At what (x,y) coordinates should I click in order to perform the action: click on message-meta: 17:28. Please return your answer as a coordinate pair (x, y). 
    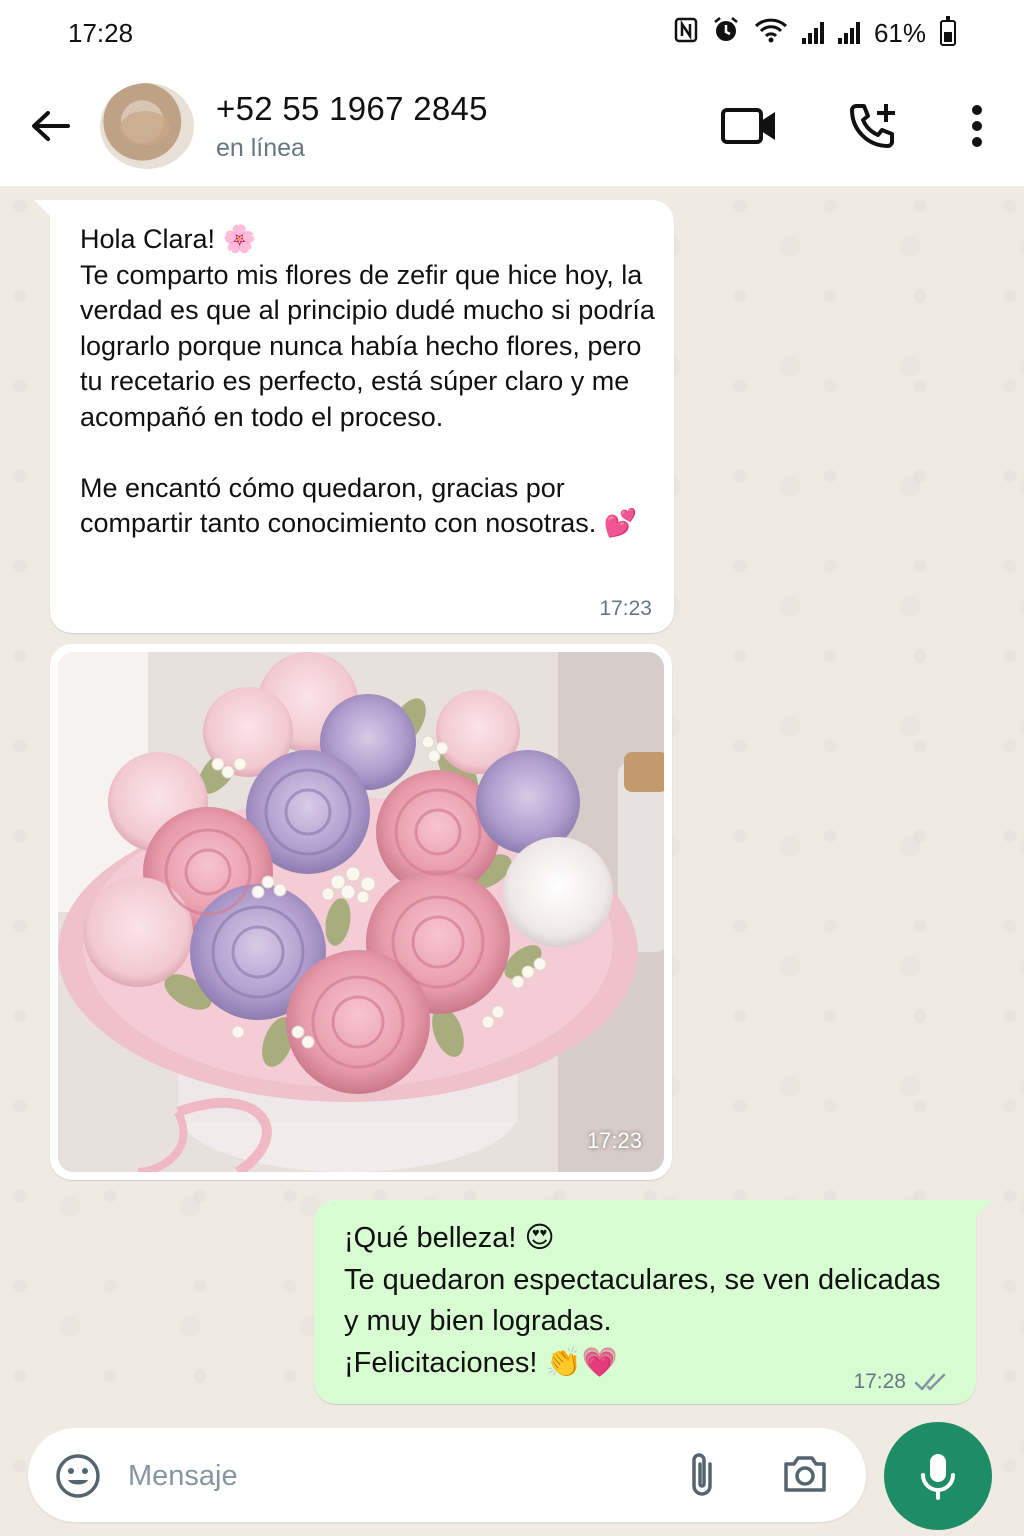
    Looking at the image, I should click on (901, 1382).